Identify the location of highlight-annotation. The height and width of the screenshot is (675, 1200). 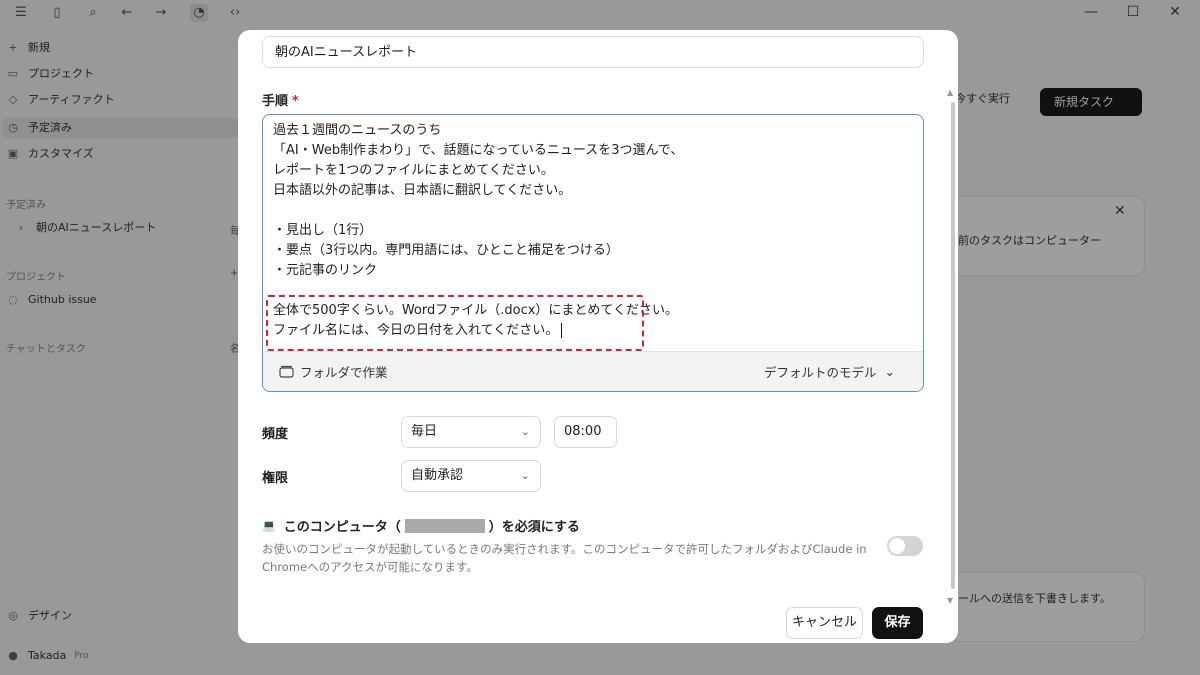
(455, 323).